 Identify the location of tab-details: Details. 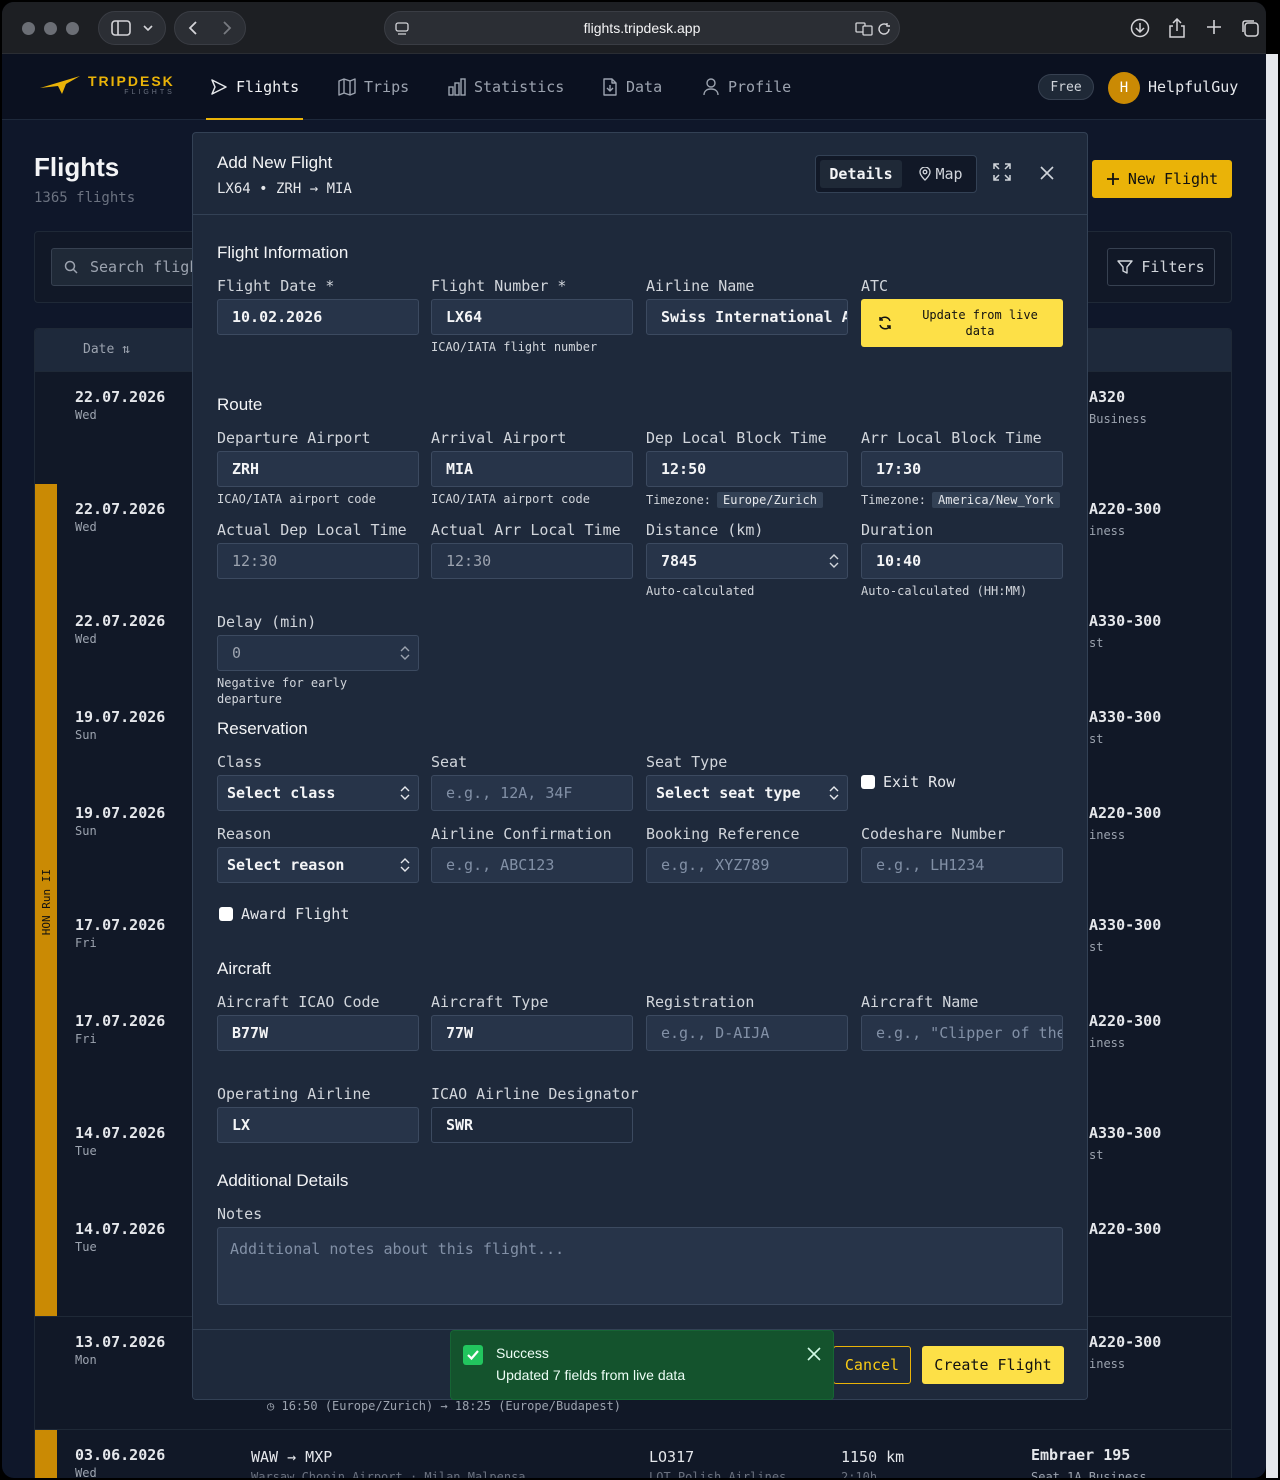
(861, 174).